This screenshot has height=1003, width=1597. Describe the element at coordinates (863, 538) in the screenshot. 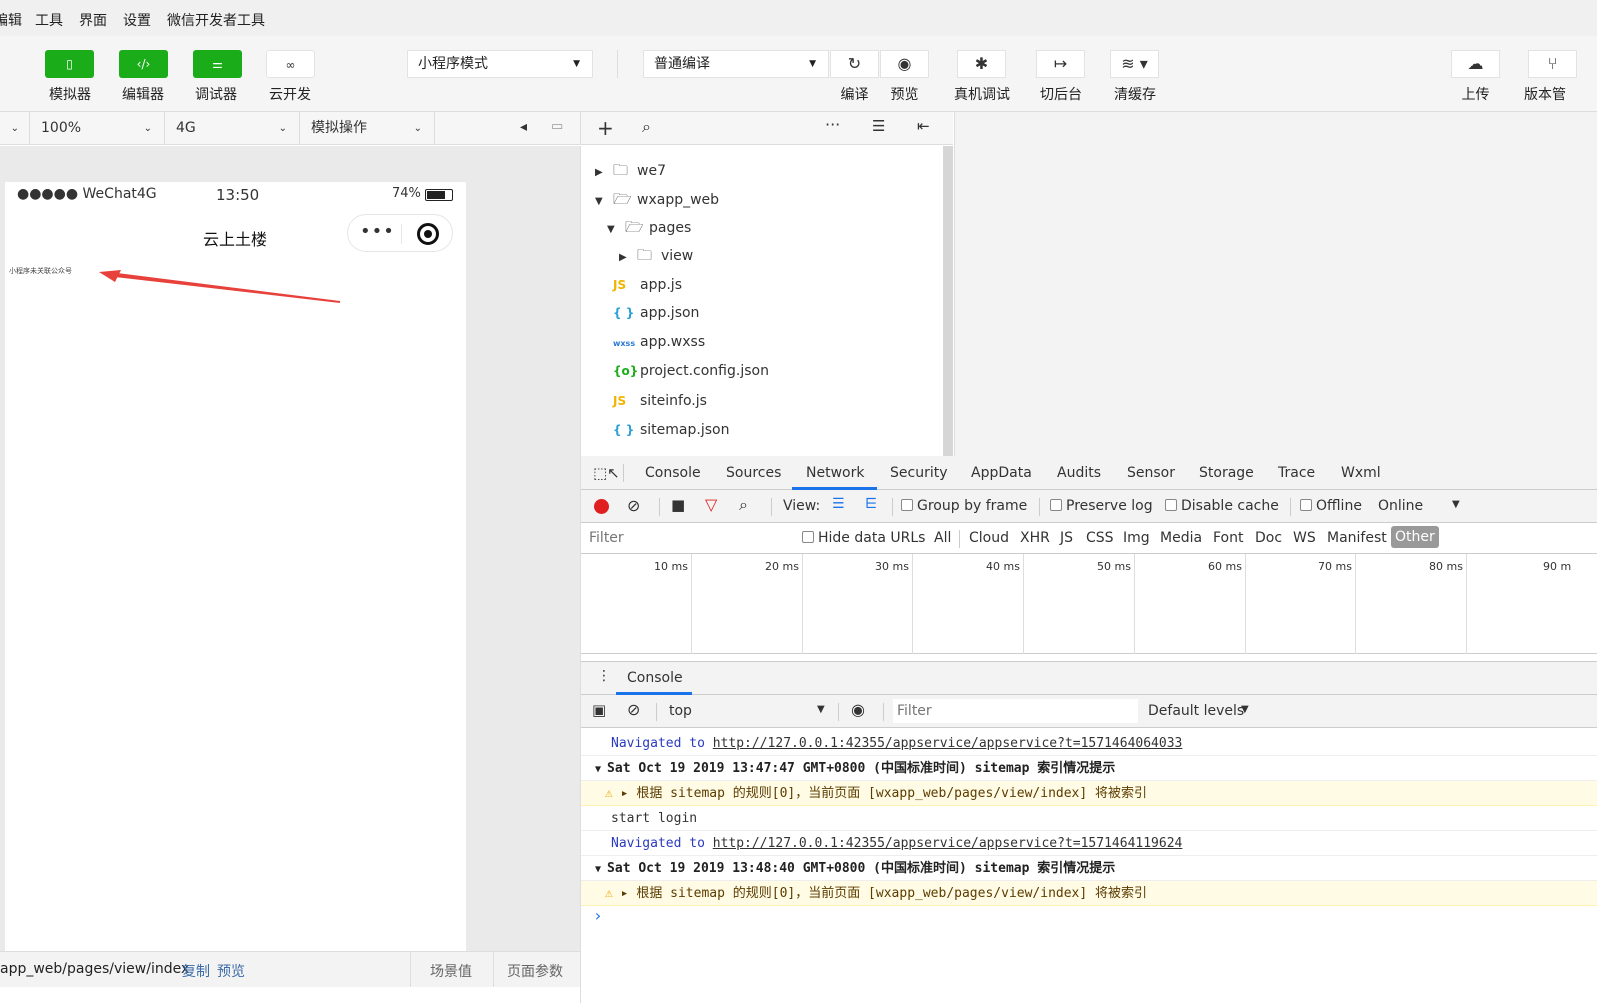

I see `hide-data-urls-checkbox: Hide data URLs` at that location.